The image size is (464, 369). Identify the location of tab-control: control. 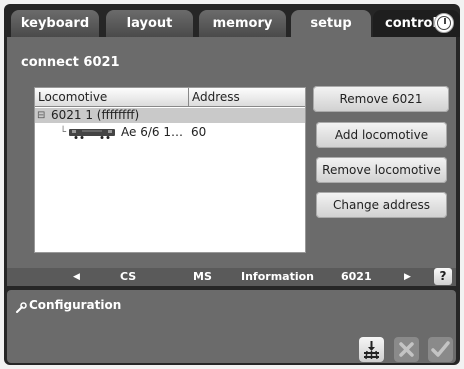
(416, 23).